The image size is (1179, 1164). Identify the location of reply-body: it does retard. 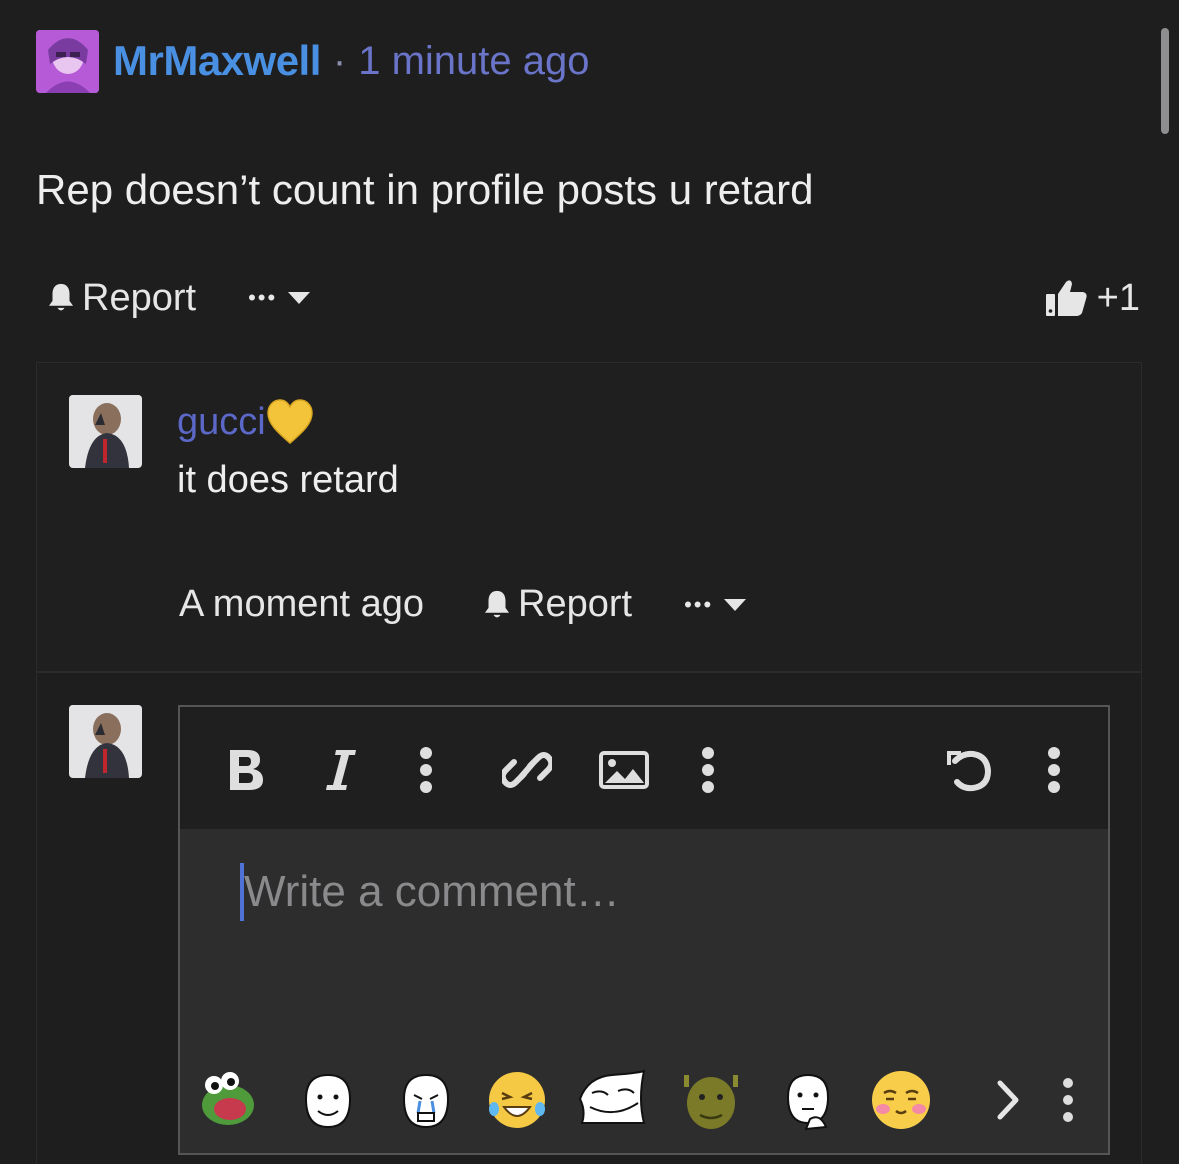
(288, 480).